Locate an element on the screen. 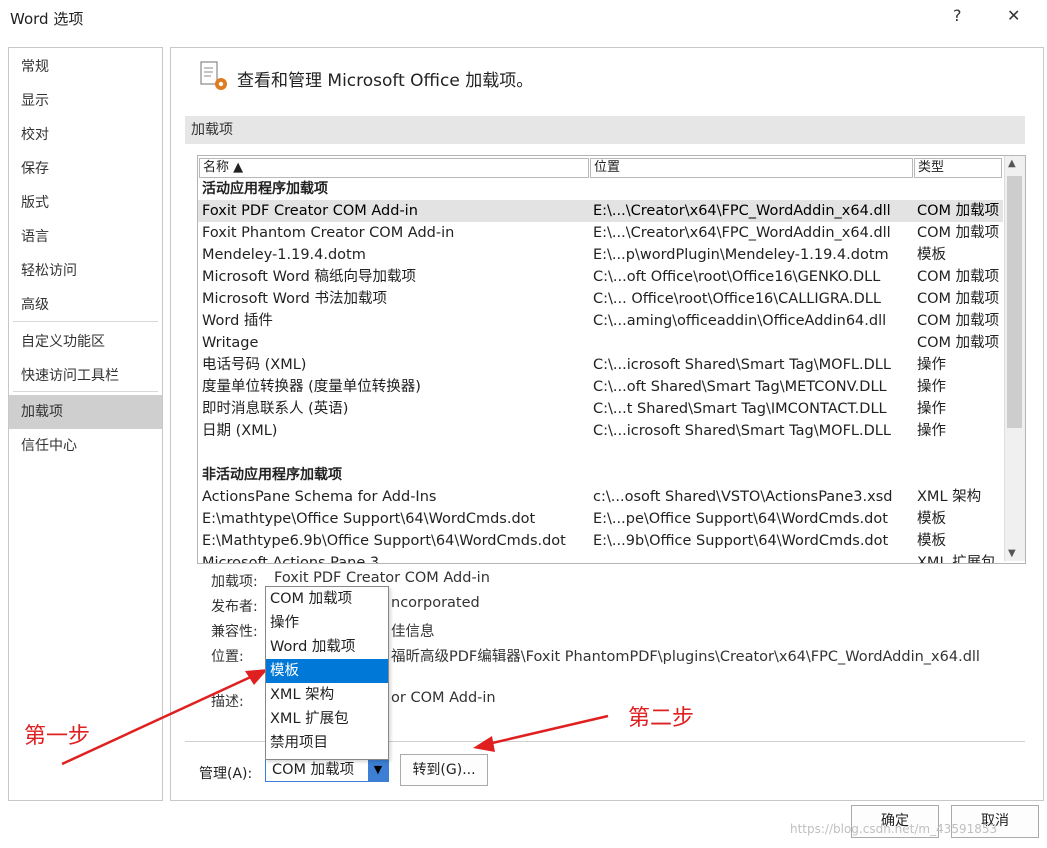 The image size is (1047, 848). manage-option-2: Word 加载项 is located at coordinates (327, 647).